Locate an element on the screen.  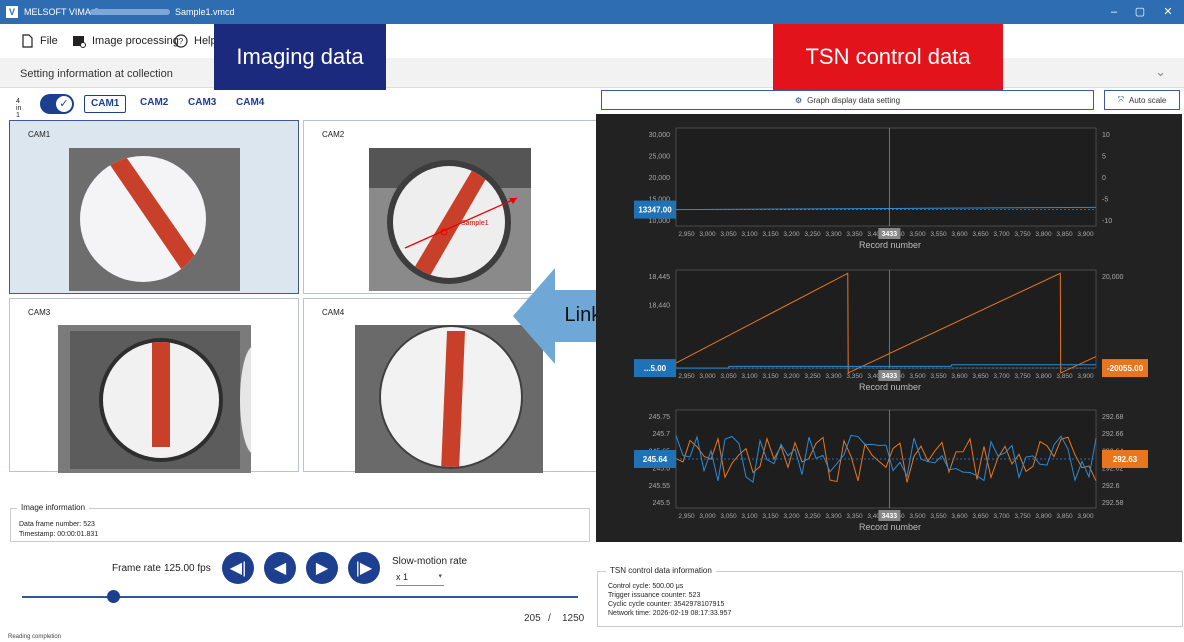
minimize-button: – is located at coordinates (1114, 12).